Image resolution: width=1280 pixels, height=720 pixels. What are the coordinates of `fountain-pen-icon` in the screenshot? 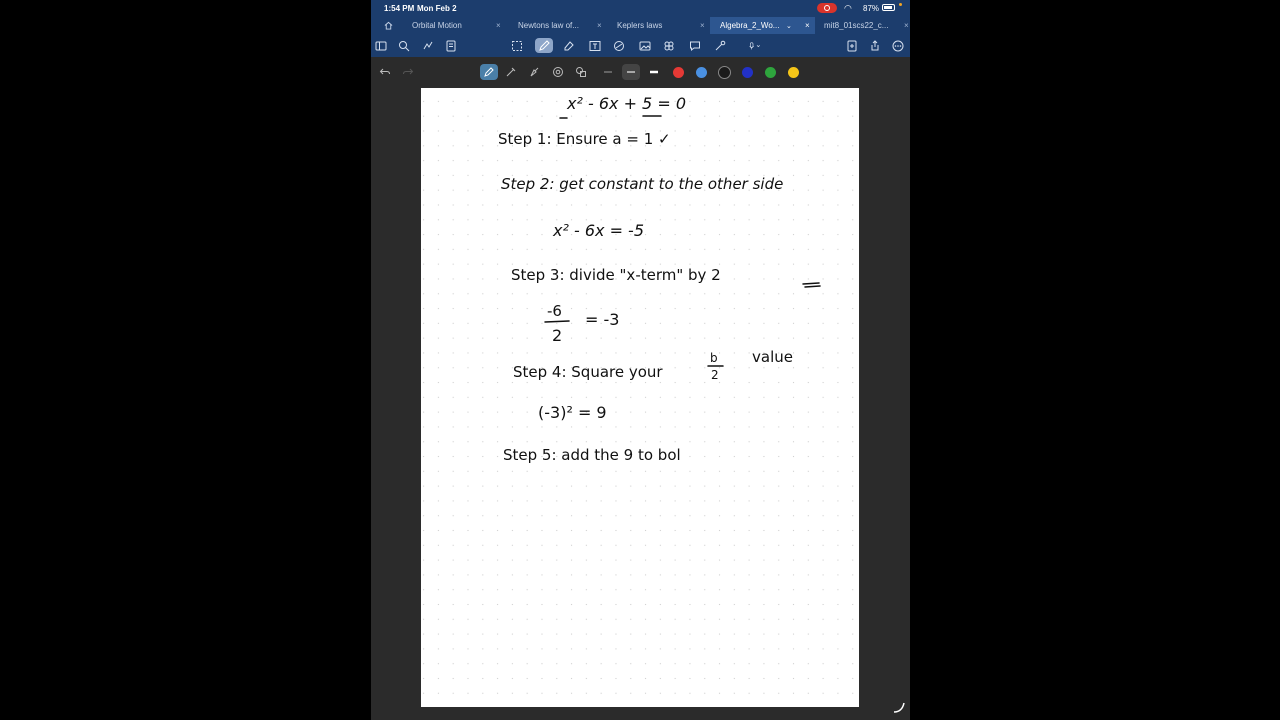 It's located at (489, 72).